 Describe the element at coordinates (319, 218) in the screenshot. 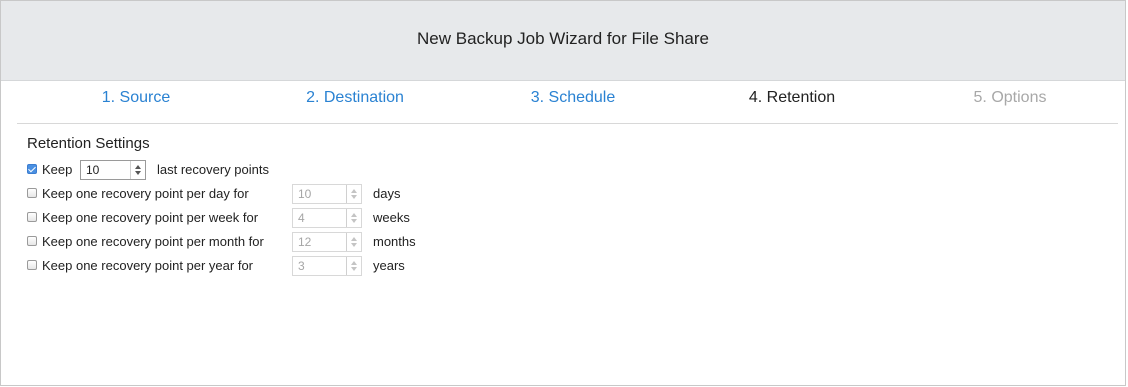

I see `per-week-value: 4` at that location.